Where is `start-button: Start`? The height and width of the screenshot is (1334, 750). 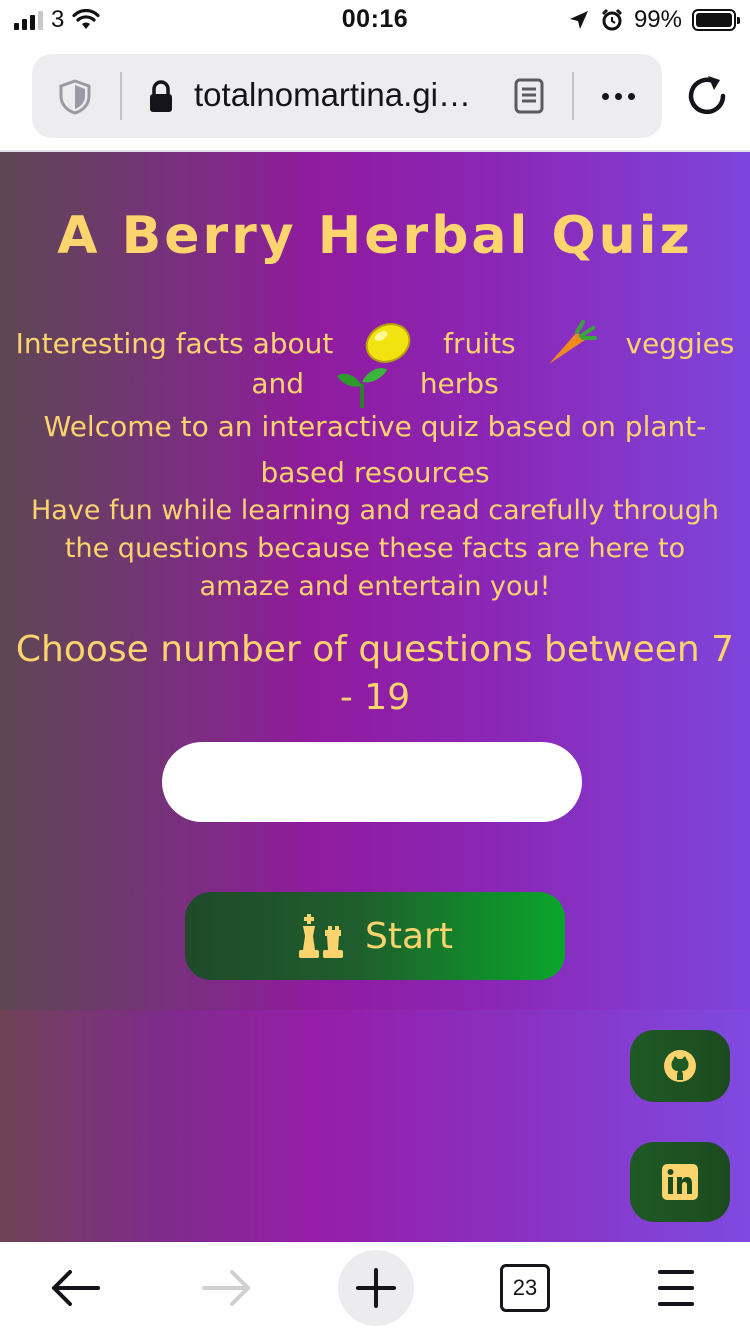 start-button: Start is located at coordinates (375, 936).